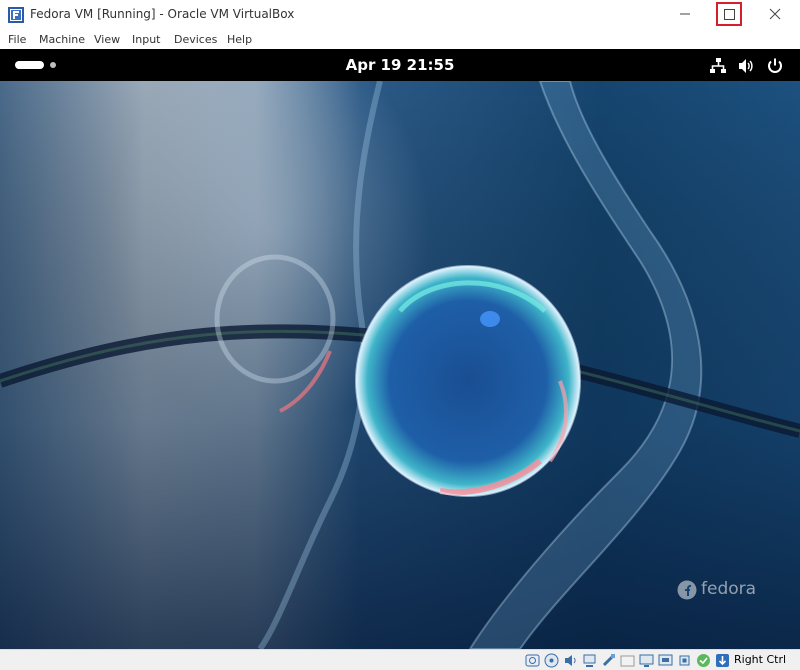  Describe the element at coordinates (589, 660) in the screenshot. I see `network-icon` at that location.